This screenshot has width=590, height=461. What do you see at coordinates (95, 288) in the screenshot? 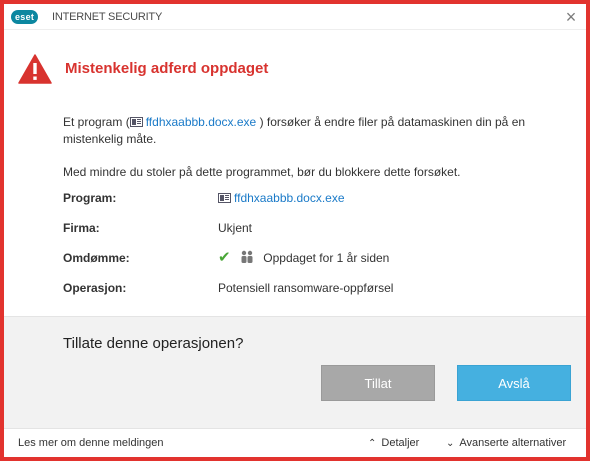
I see `operation-label: Operasjon:` at bounding box center [95, 288].